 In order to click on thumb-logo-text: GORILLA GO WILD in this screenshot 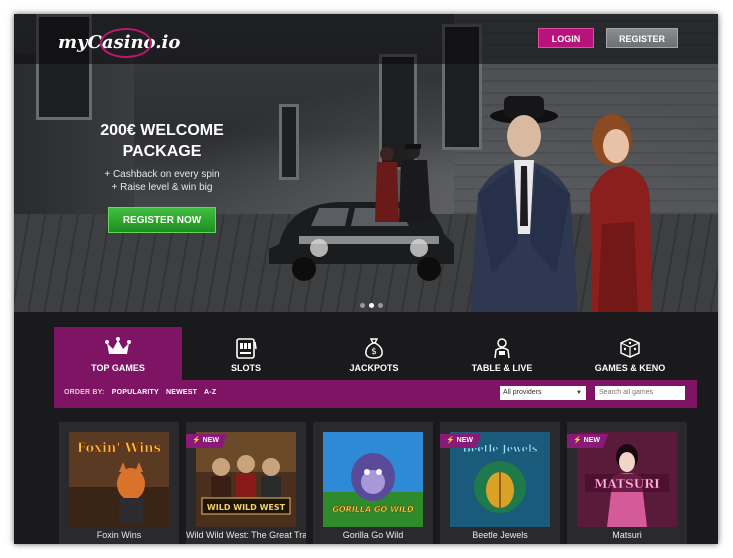, I will do `click(373, 509)`.